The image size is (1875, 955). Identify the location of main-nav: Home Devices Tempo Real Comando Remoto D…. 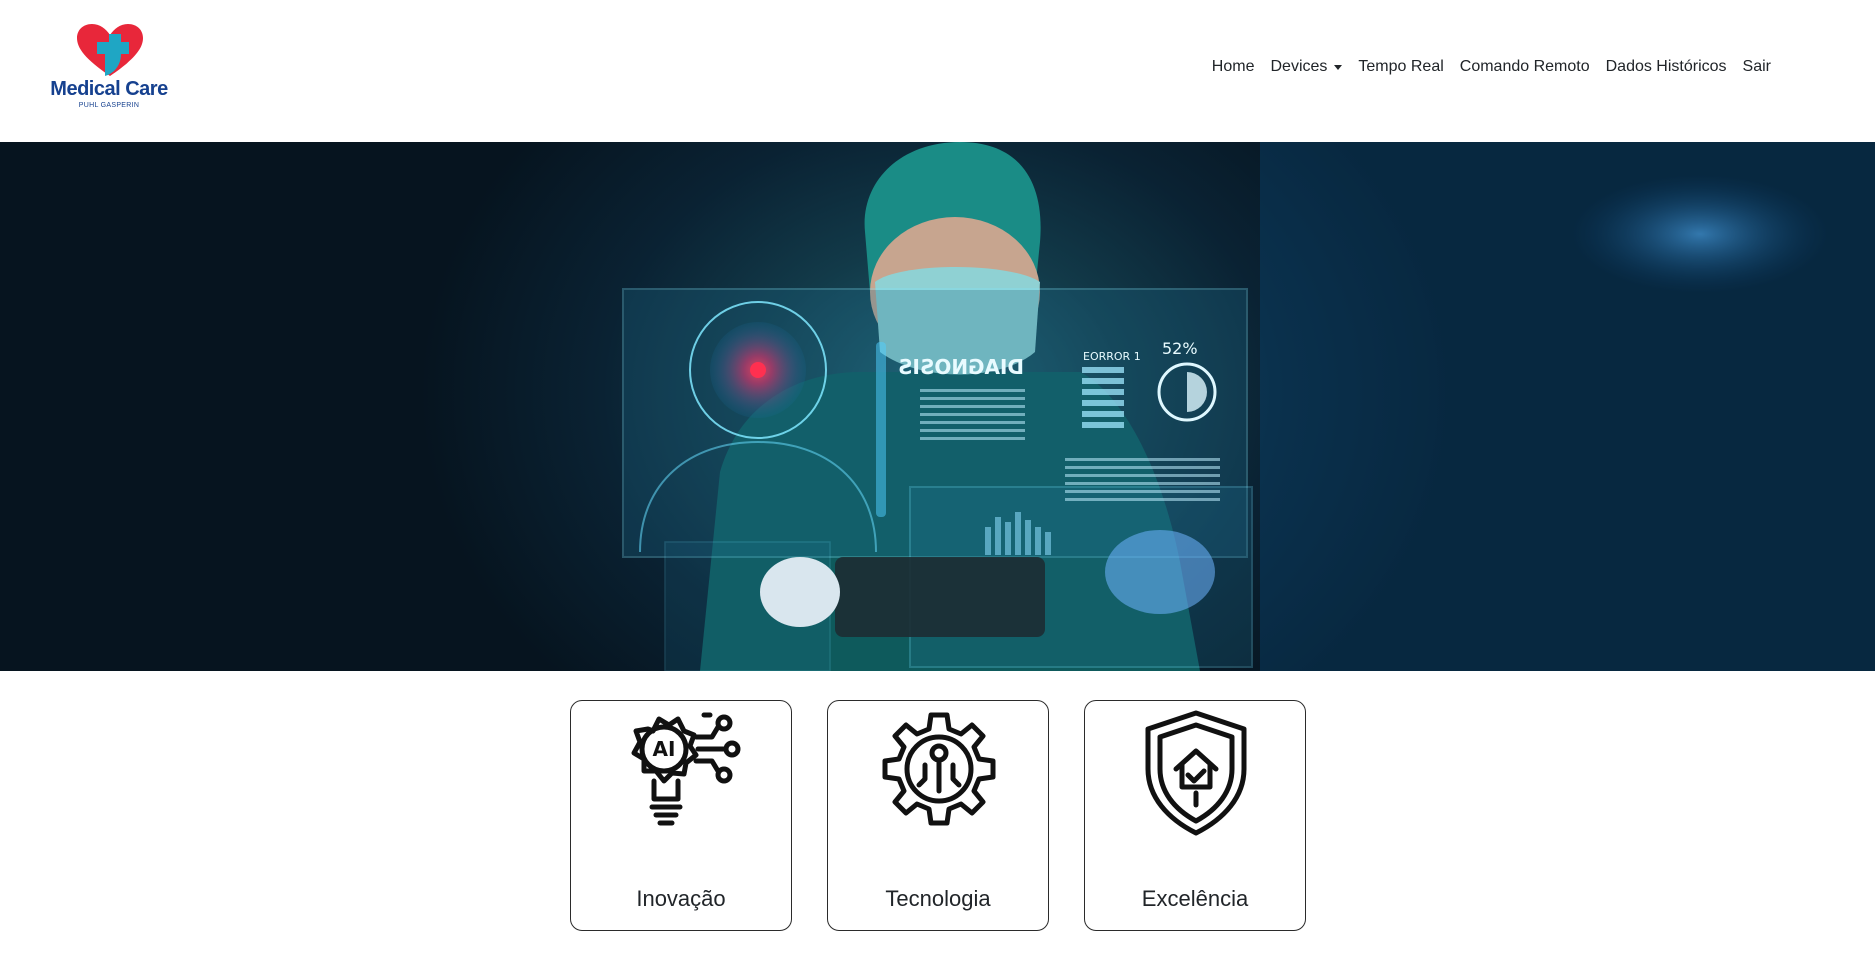
(1491, 67).